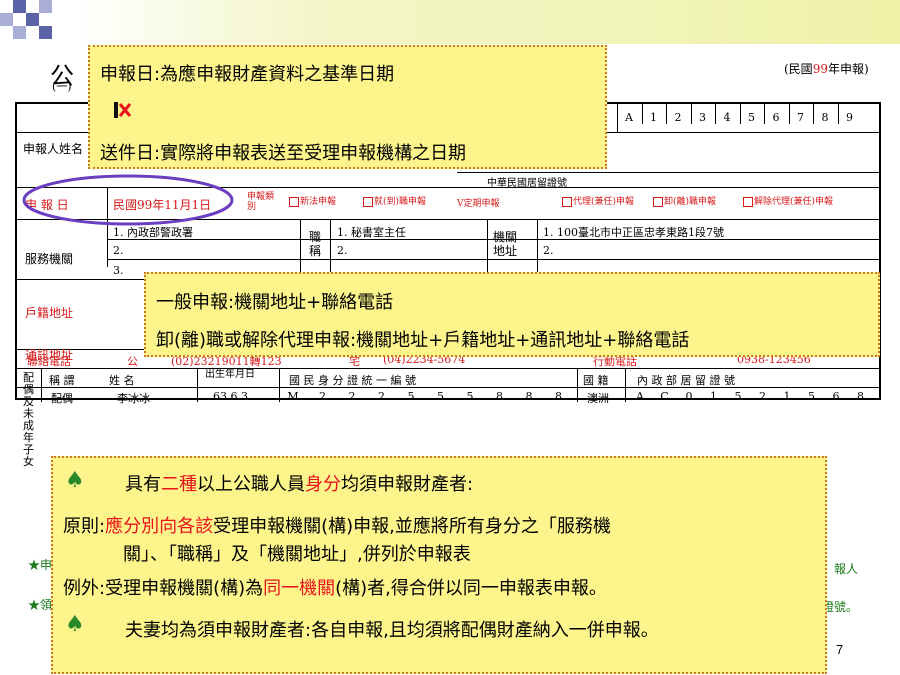 The image size is (900, 675). Describe the element at coordinates (342, 250) in the screenshot. I see `title-2: 2.` at that location.